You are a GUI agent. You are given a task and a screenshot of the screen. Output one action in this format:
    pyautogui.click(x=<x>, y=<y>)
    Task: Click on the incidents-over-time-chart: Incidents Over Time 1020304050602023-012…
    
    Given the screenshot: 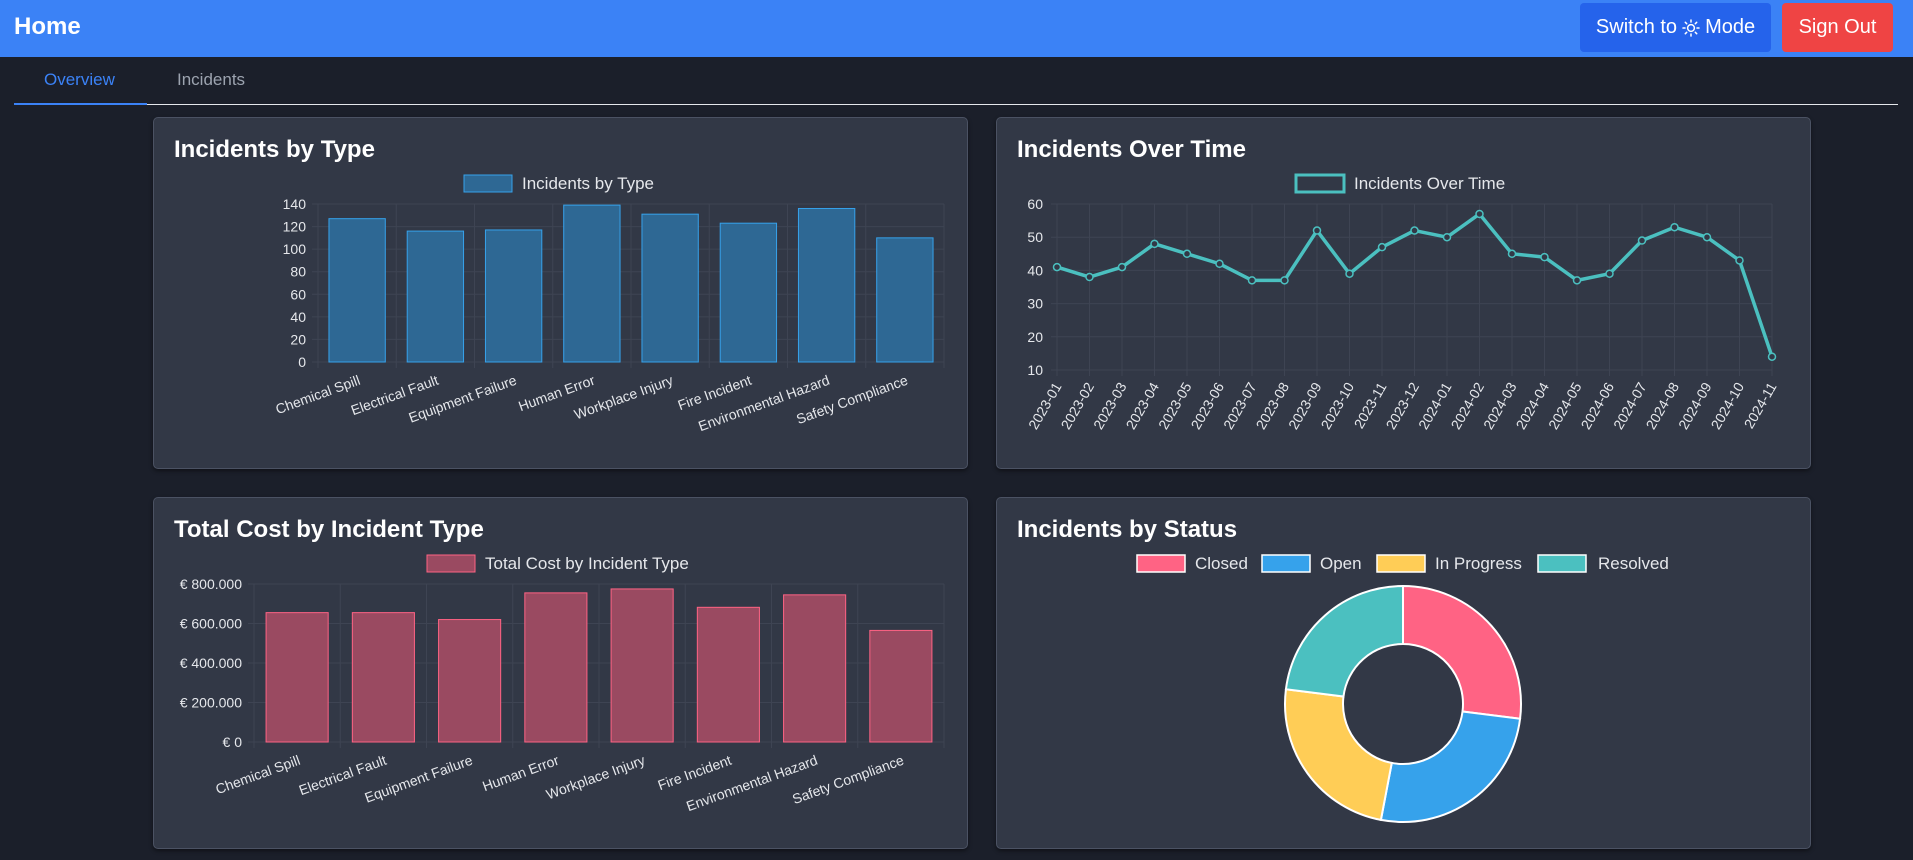 What is the action you would take?
    pyautogui.click(x=1402, y=302)
    